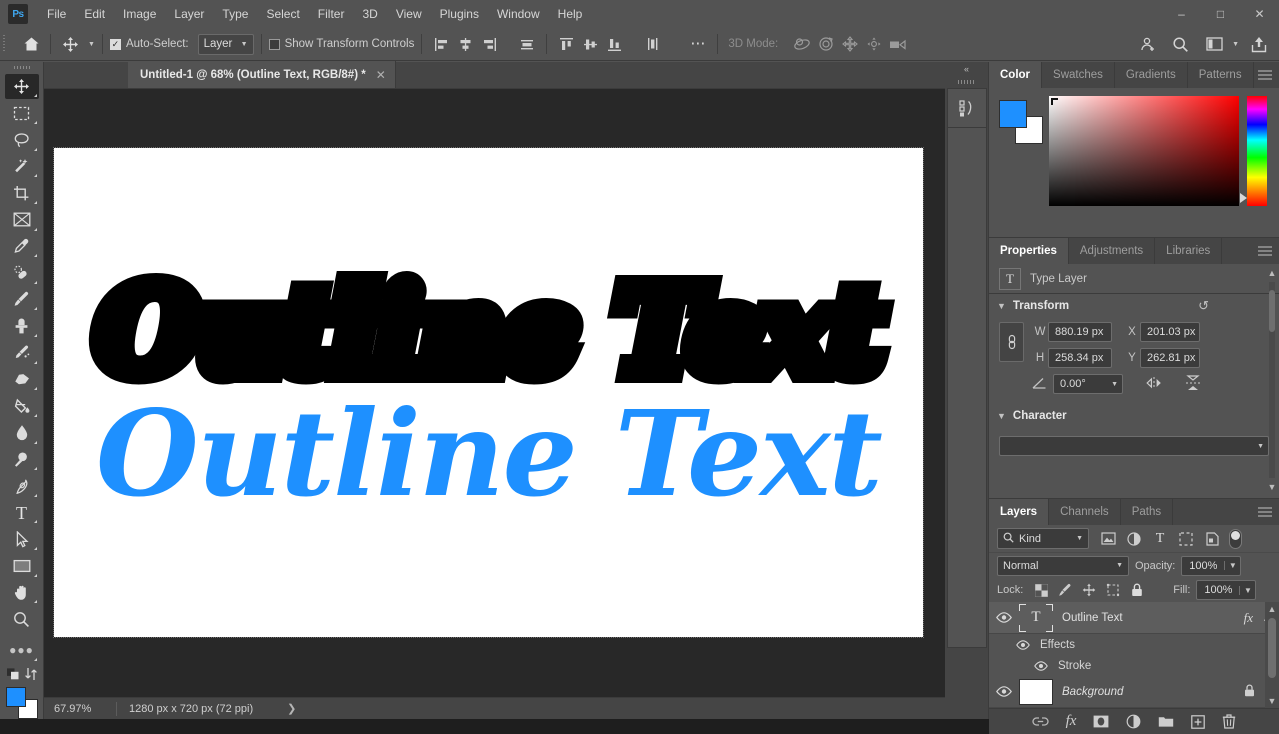 This screenshot has width=1279, height=734. Describe the element at coordinates (22, 460) in the screenshot. I see `tool-dodge` at that location.